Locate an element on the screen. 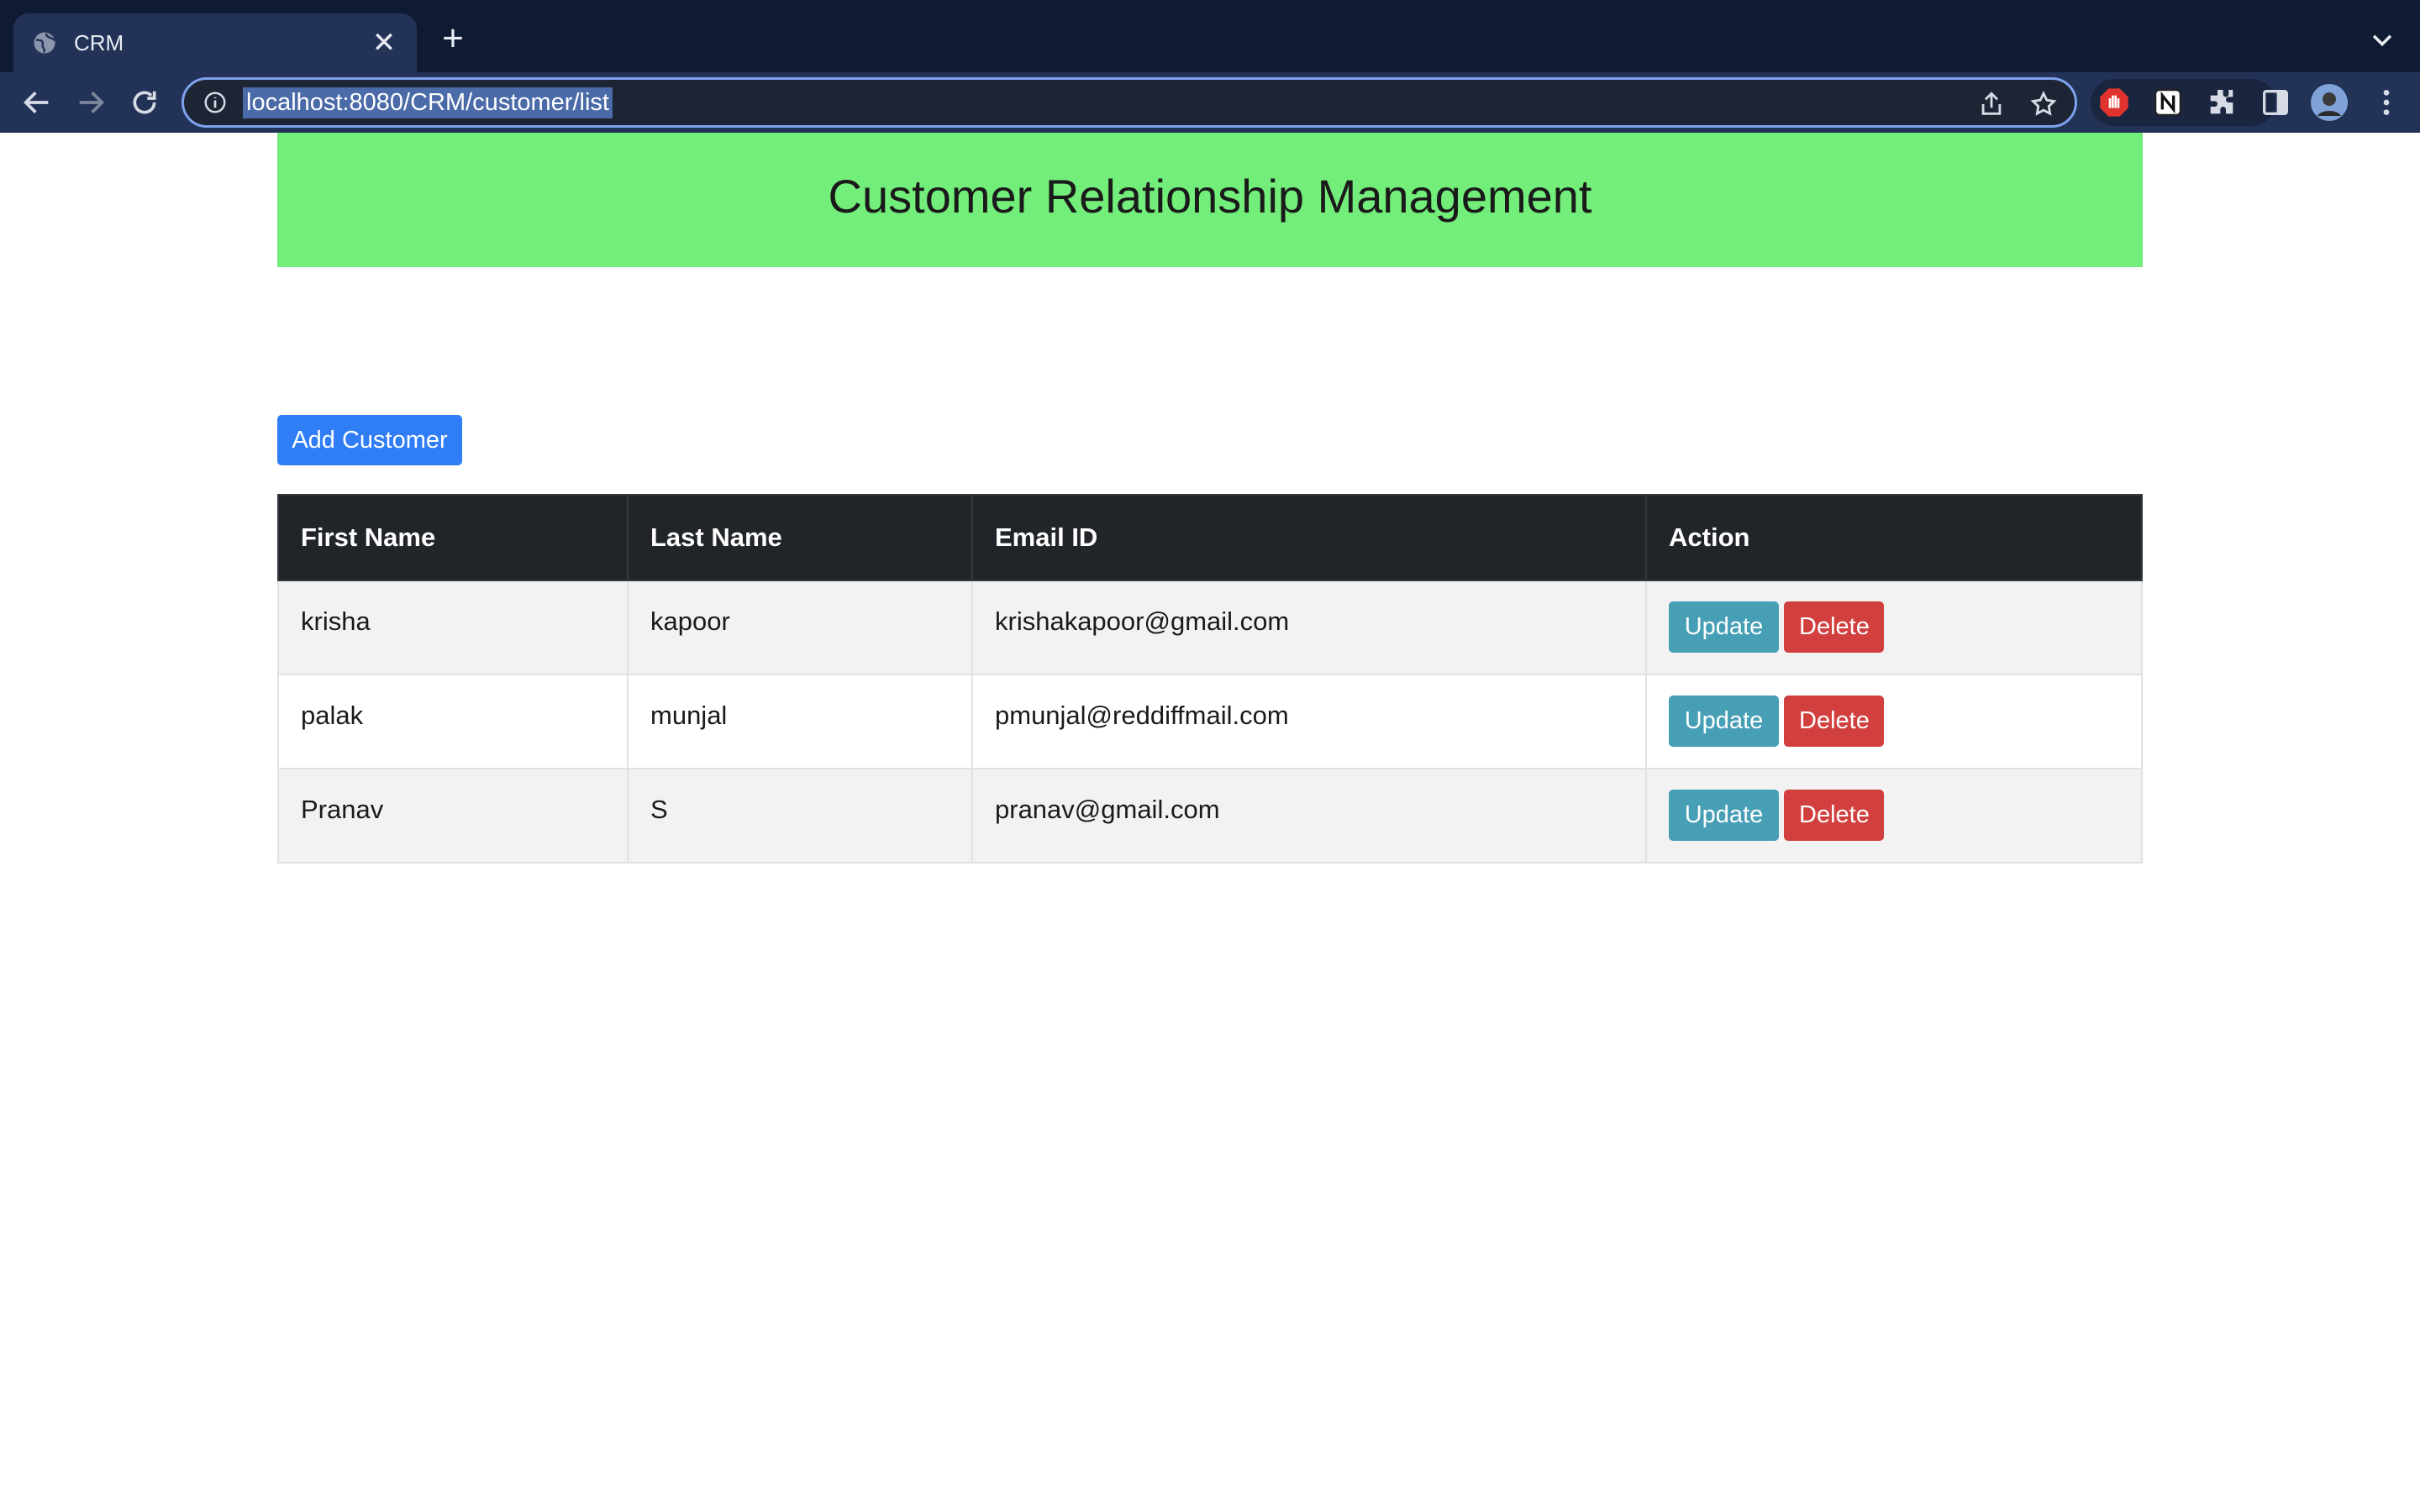  browser-tab-bar: CRM ✕ + is located at coordinates (1210, 36).